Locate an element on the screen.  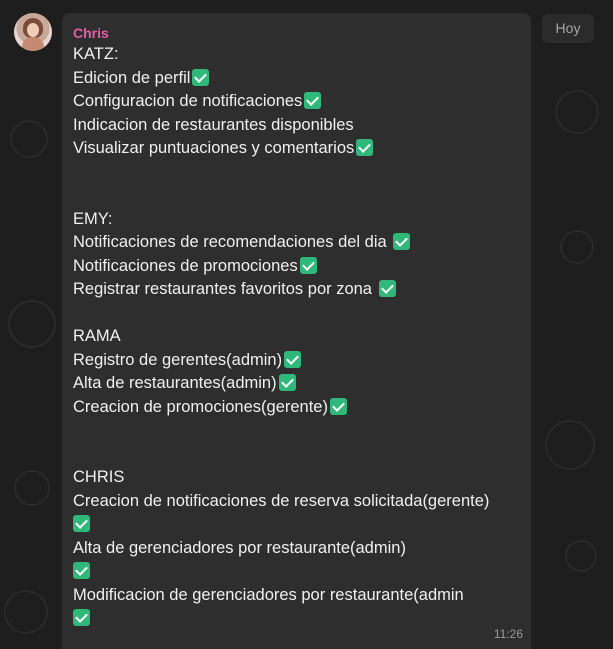
message-line: Registro de gerentes(admin) is located at coordinates (296, 361).